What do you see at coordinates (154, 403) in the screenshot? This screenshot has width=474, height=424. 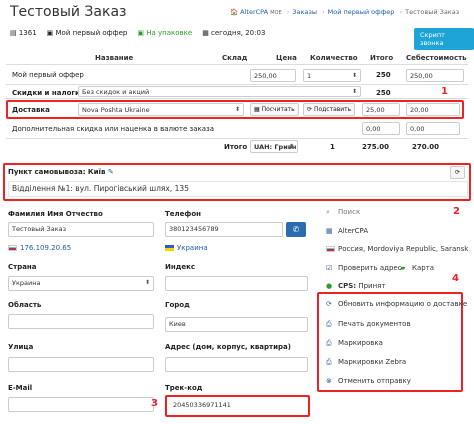 I see `annotation-3: 3` at bounding box center [154, 403].